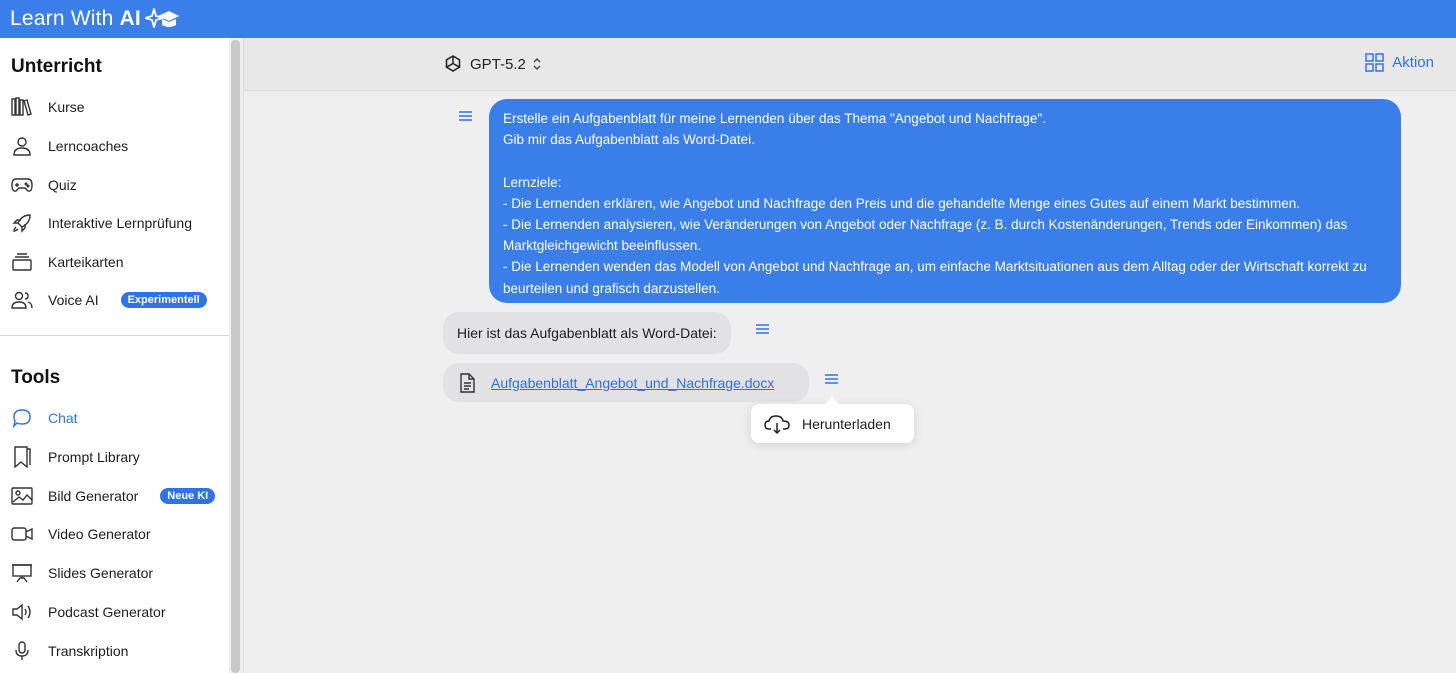  Describe the element at coordinates (1375, 62) in the screenshot. I see `grid-icon` at that location.